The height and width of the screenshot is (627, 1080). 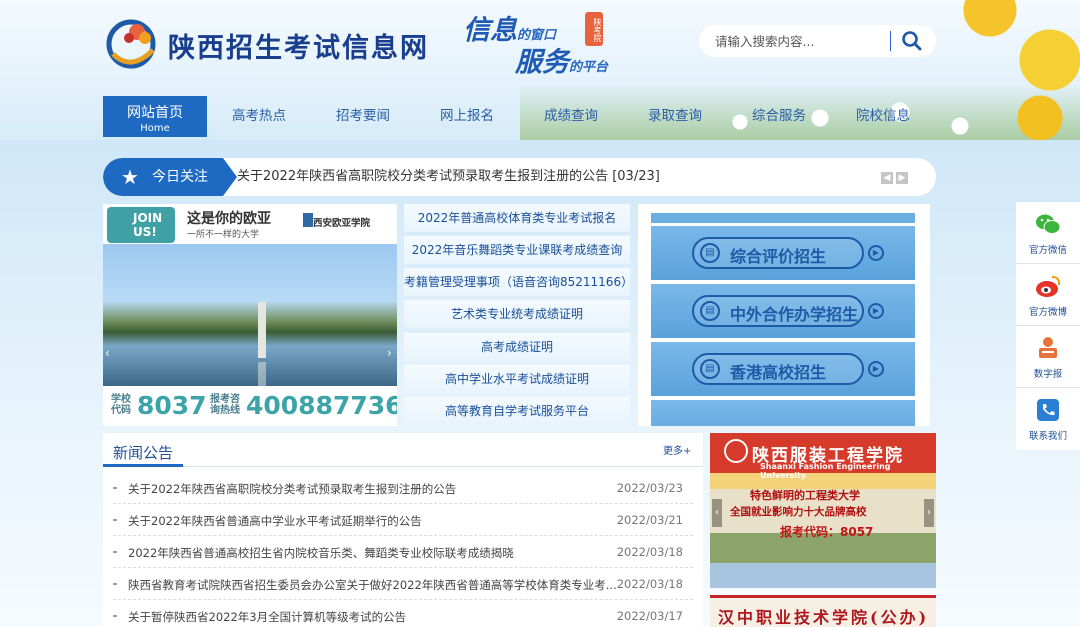 I want to click on card-pill: ▤ 综合评价招生, so click(x=778, y=253).